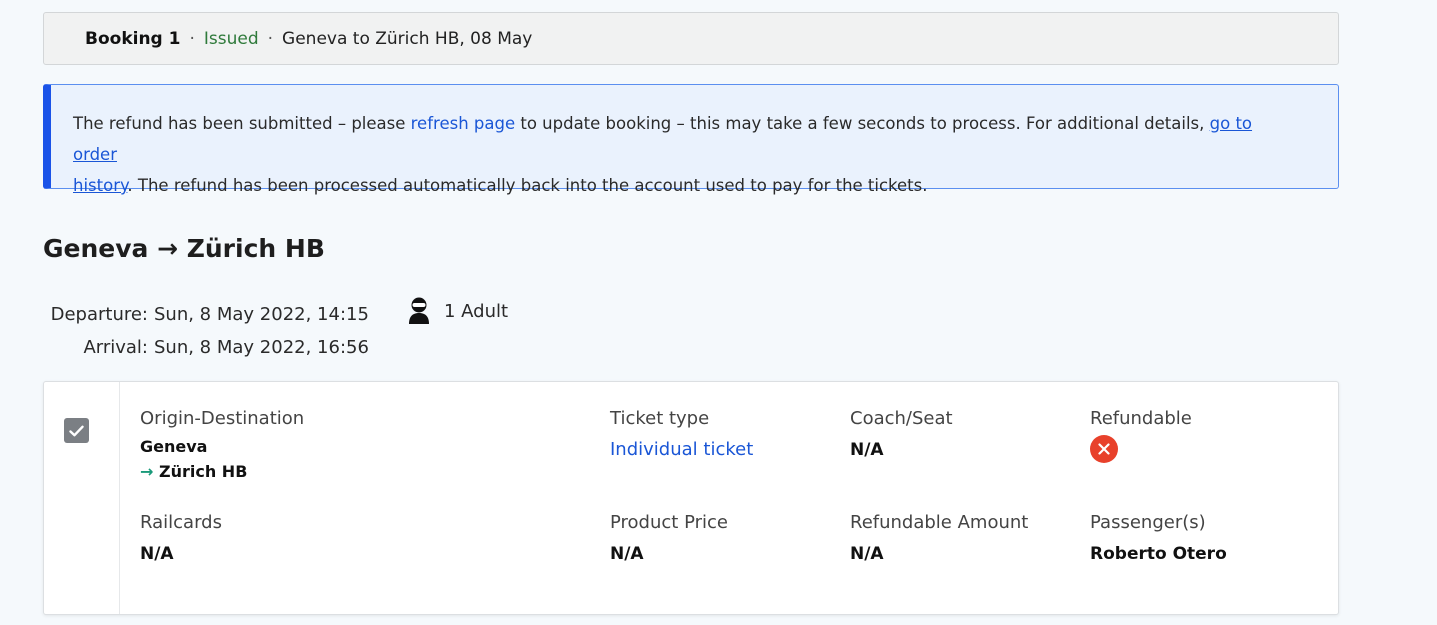 The height and width of the screenshot is (625, 1437). I want to click on product-price-label: Product Price, so click(669, 522).